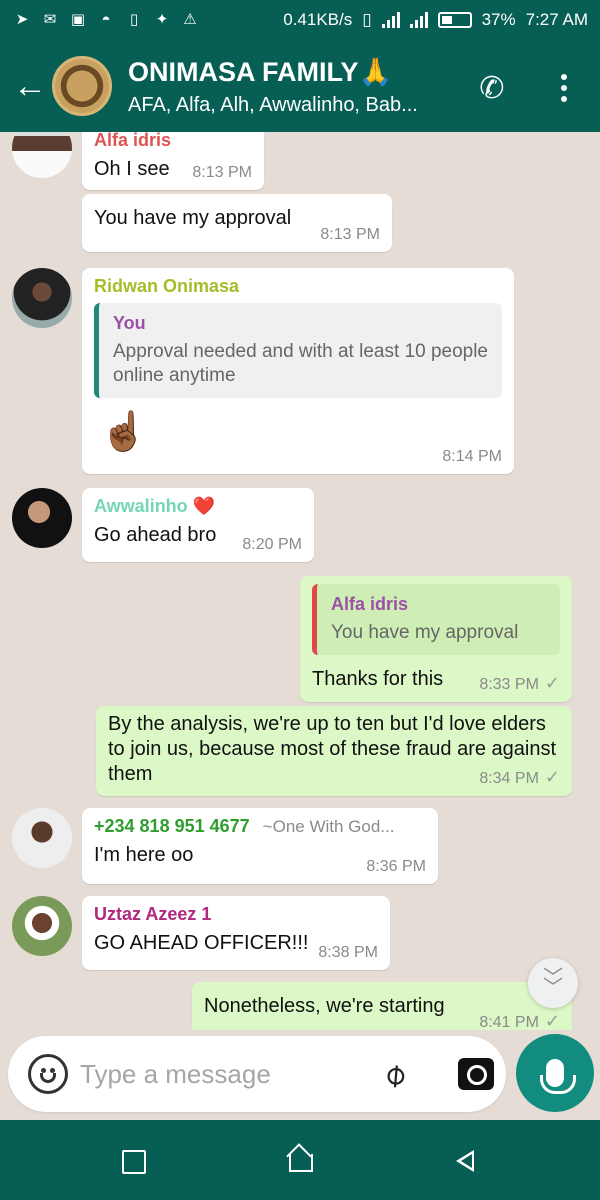  I want to click on signal-icon, so click(390, 20).